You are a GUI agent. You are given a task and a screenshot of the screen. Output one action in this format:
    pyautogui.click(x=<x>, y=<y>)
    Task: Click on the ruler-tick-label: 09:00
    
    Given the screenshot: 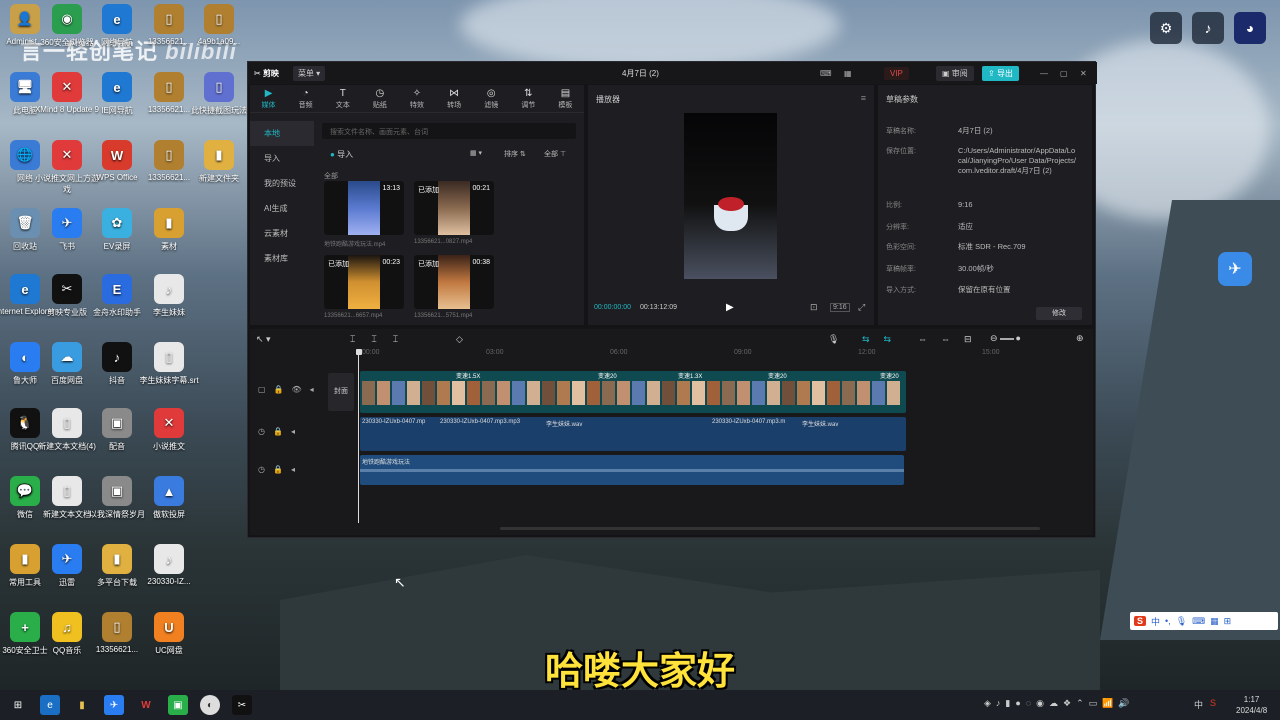 What is the action you would take?
    pyautogui.click(x=743, y=352)
    